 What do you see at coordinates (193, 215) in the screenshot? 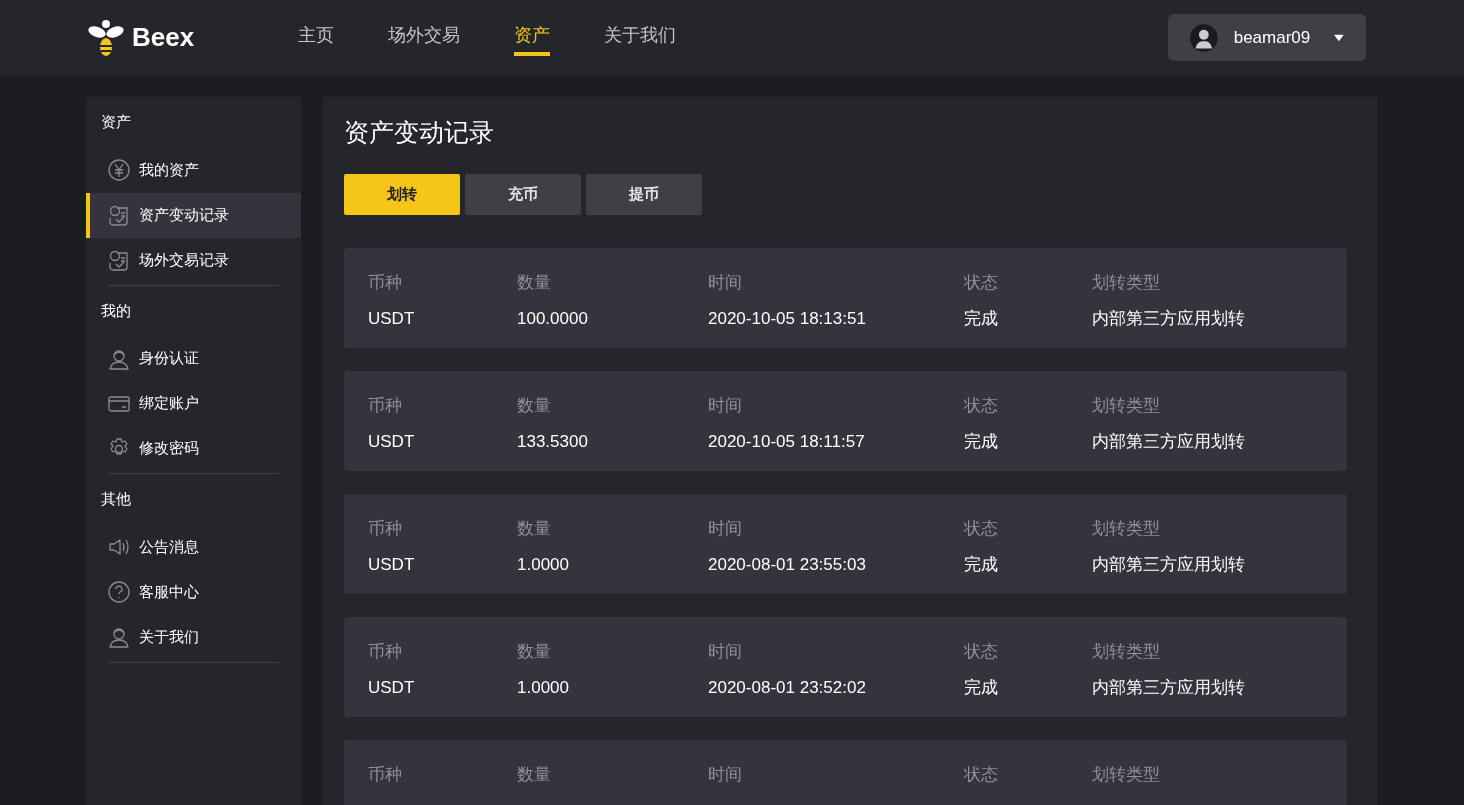
I see `sidebar-item: 资产变动记录` at bounding box center [193, 215].